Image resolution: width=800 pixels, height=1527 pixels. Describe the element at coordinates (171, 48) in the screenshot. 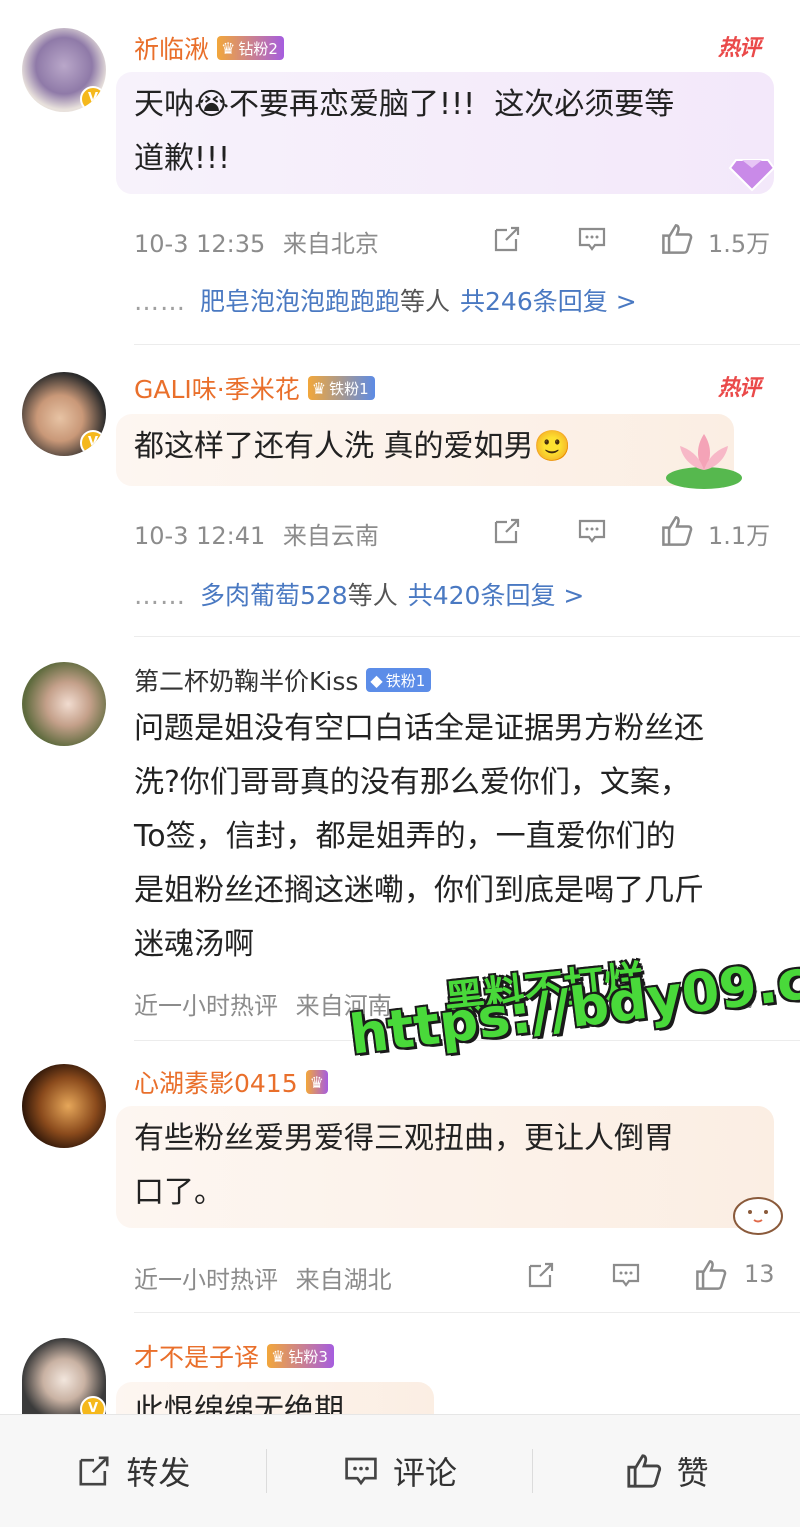

I see `username: 祈临湫` at that location.